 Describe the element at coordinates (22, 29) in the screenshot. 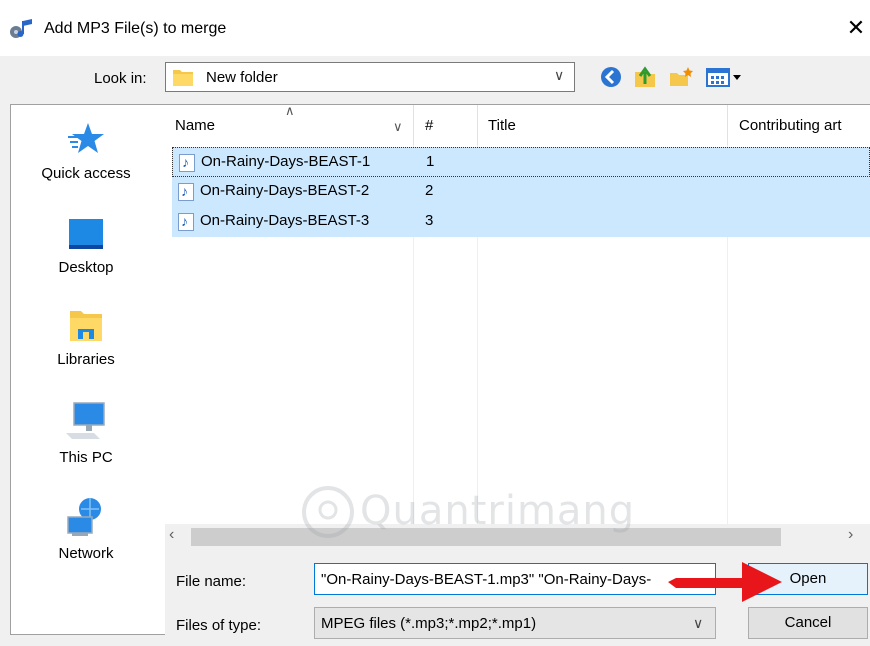

I see `app-music-icon` at that location.